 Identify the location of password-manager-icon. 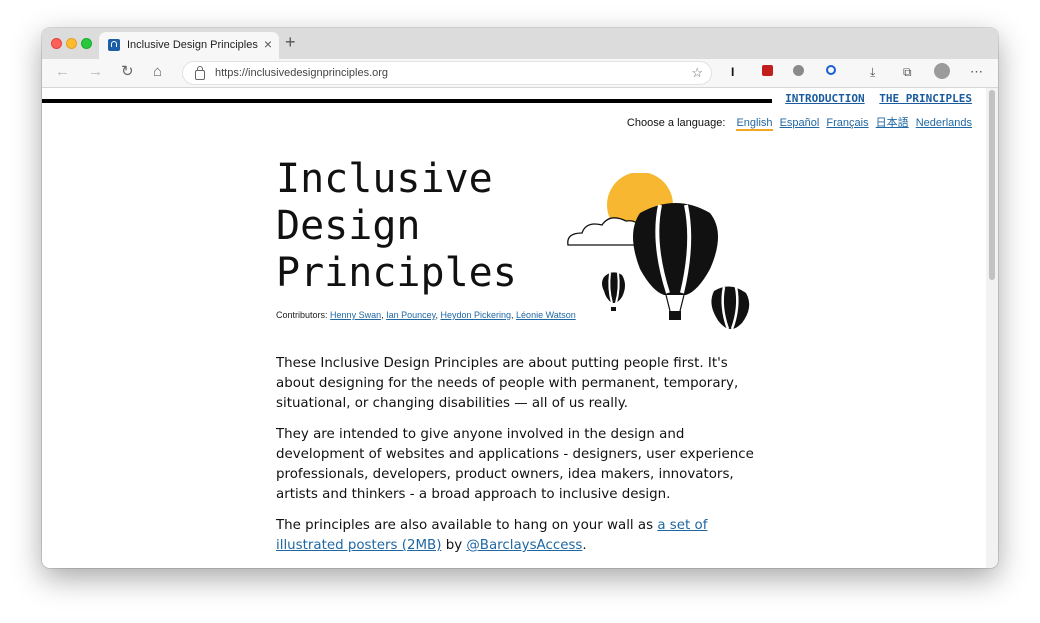
(831, 70).